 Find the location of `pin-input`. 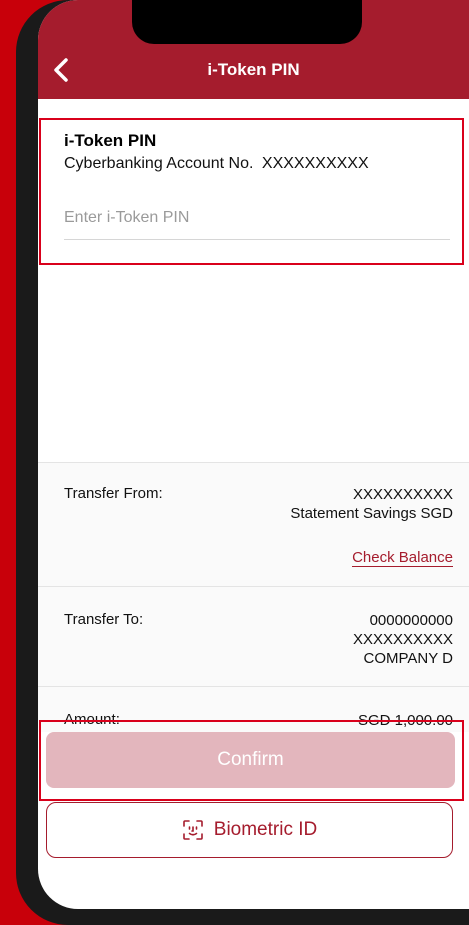

pin-input is located at coordinates (257, 218).